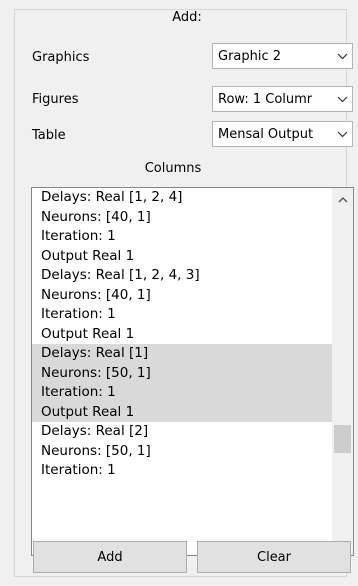 The width and height of the screenshot is (358, 586). Describe the element at coordinates (342, 371) in the screenshot. I see `vertical-scrollbar` at that location.